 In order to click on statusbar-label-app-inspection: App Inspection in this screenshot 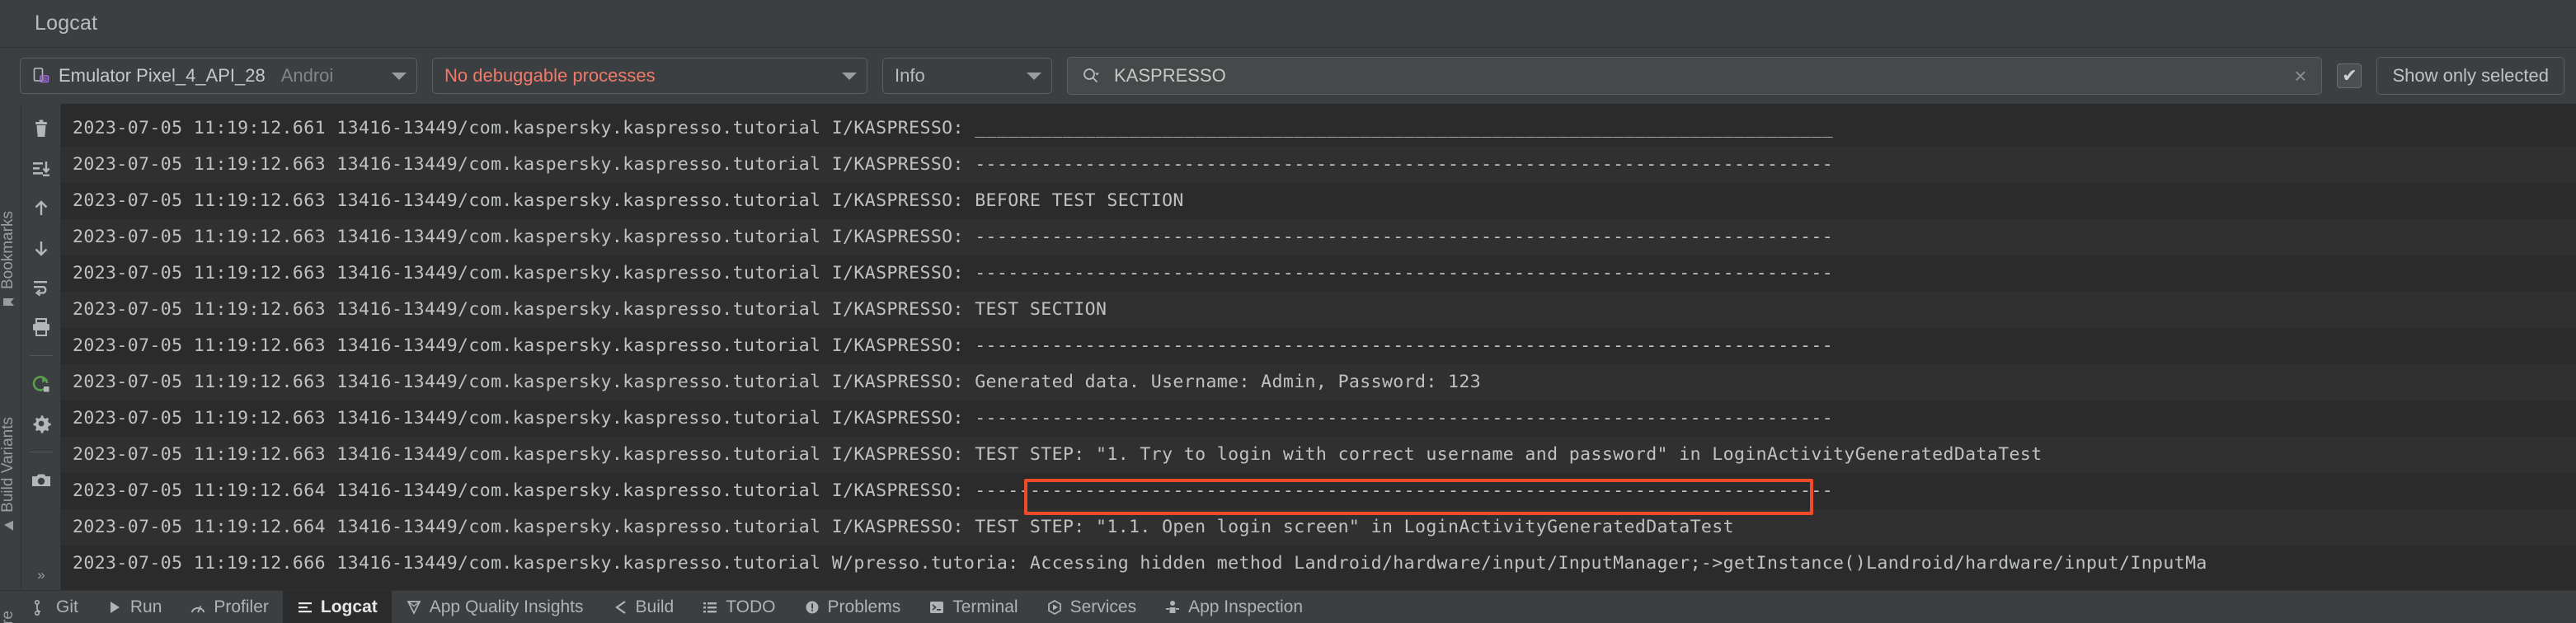, I will do `click(1246, 606)`.